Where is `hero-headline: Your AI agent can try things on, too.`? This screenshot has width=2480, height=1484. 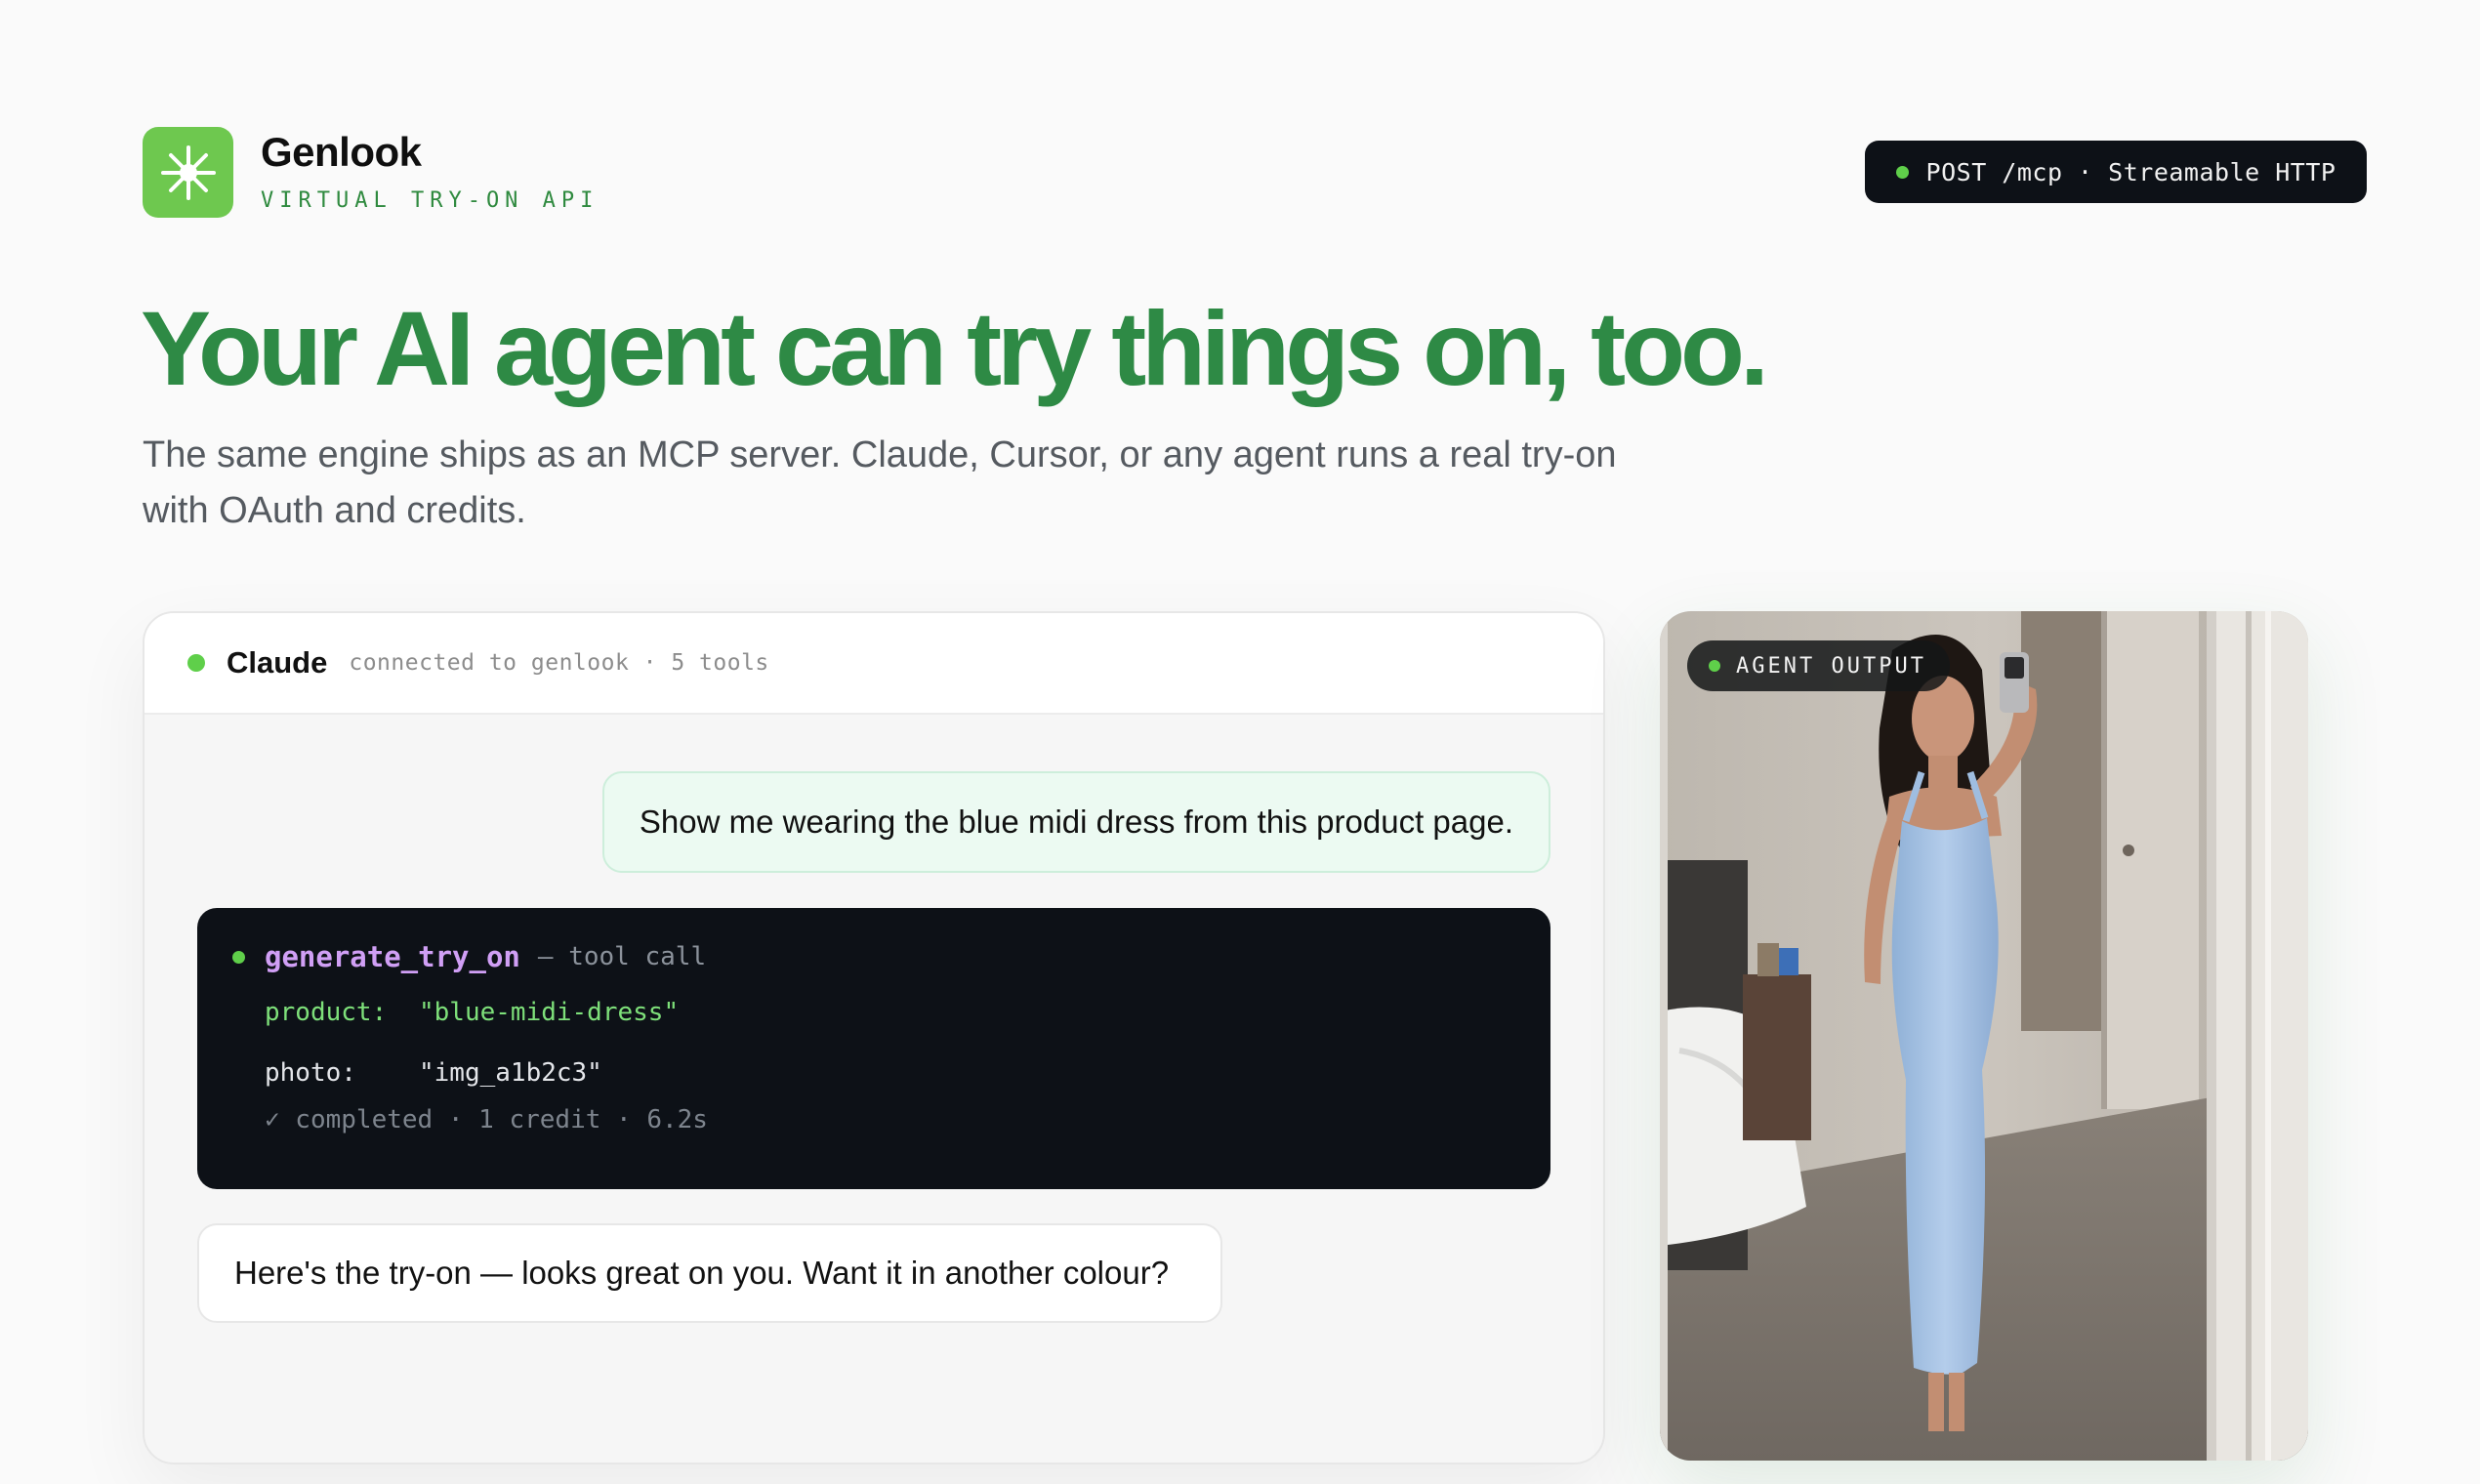
hero-headline: Your AI agent can try things on, too. is located at coordinates (955, 348).